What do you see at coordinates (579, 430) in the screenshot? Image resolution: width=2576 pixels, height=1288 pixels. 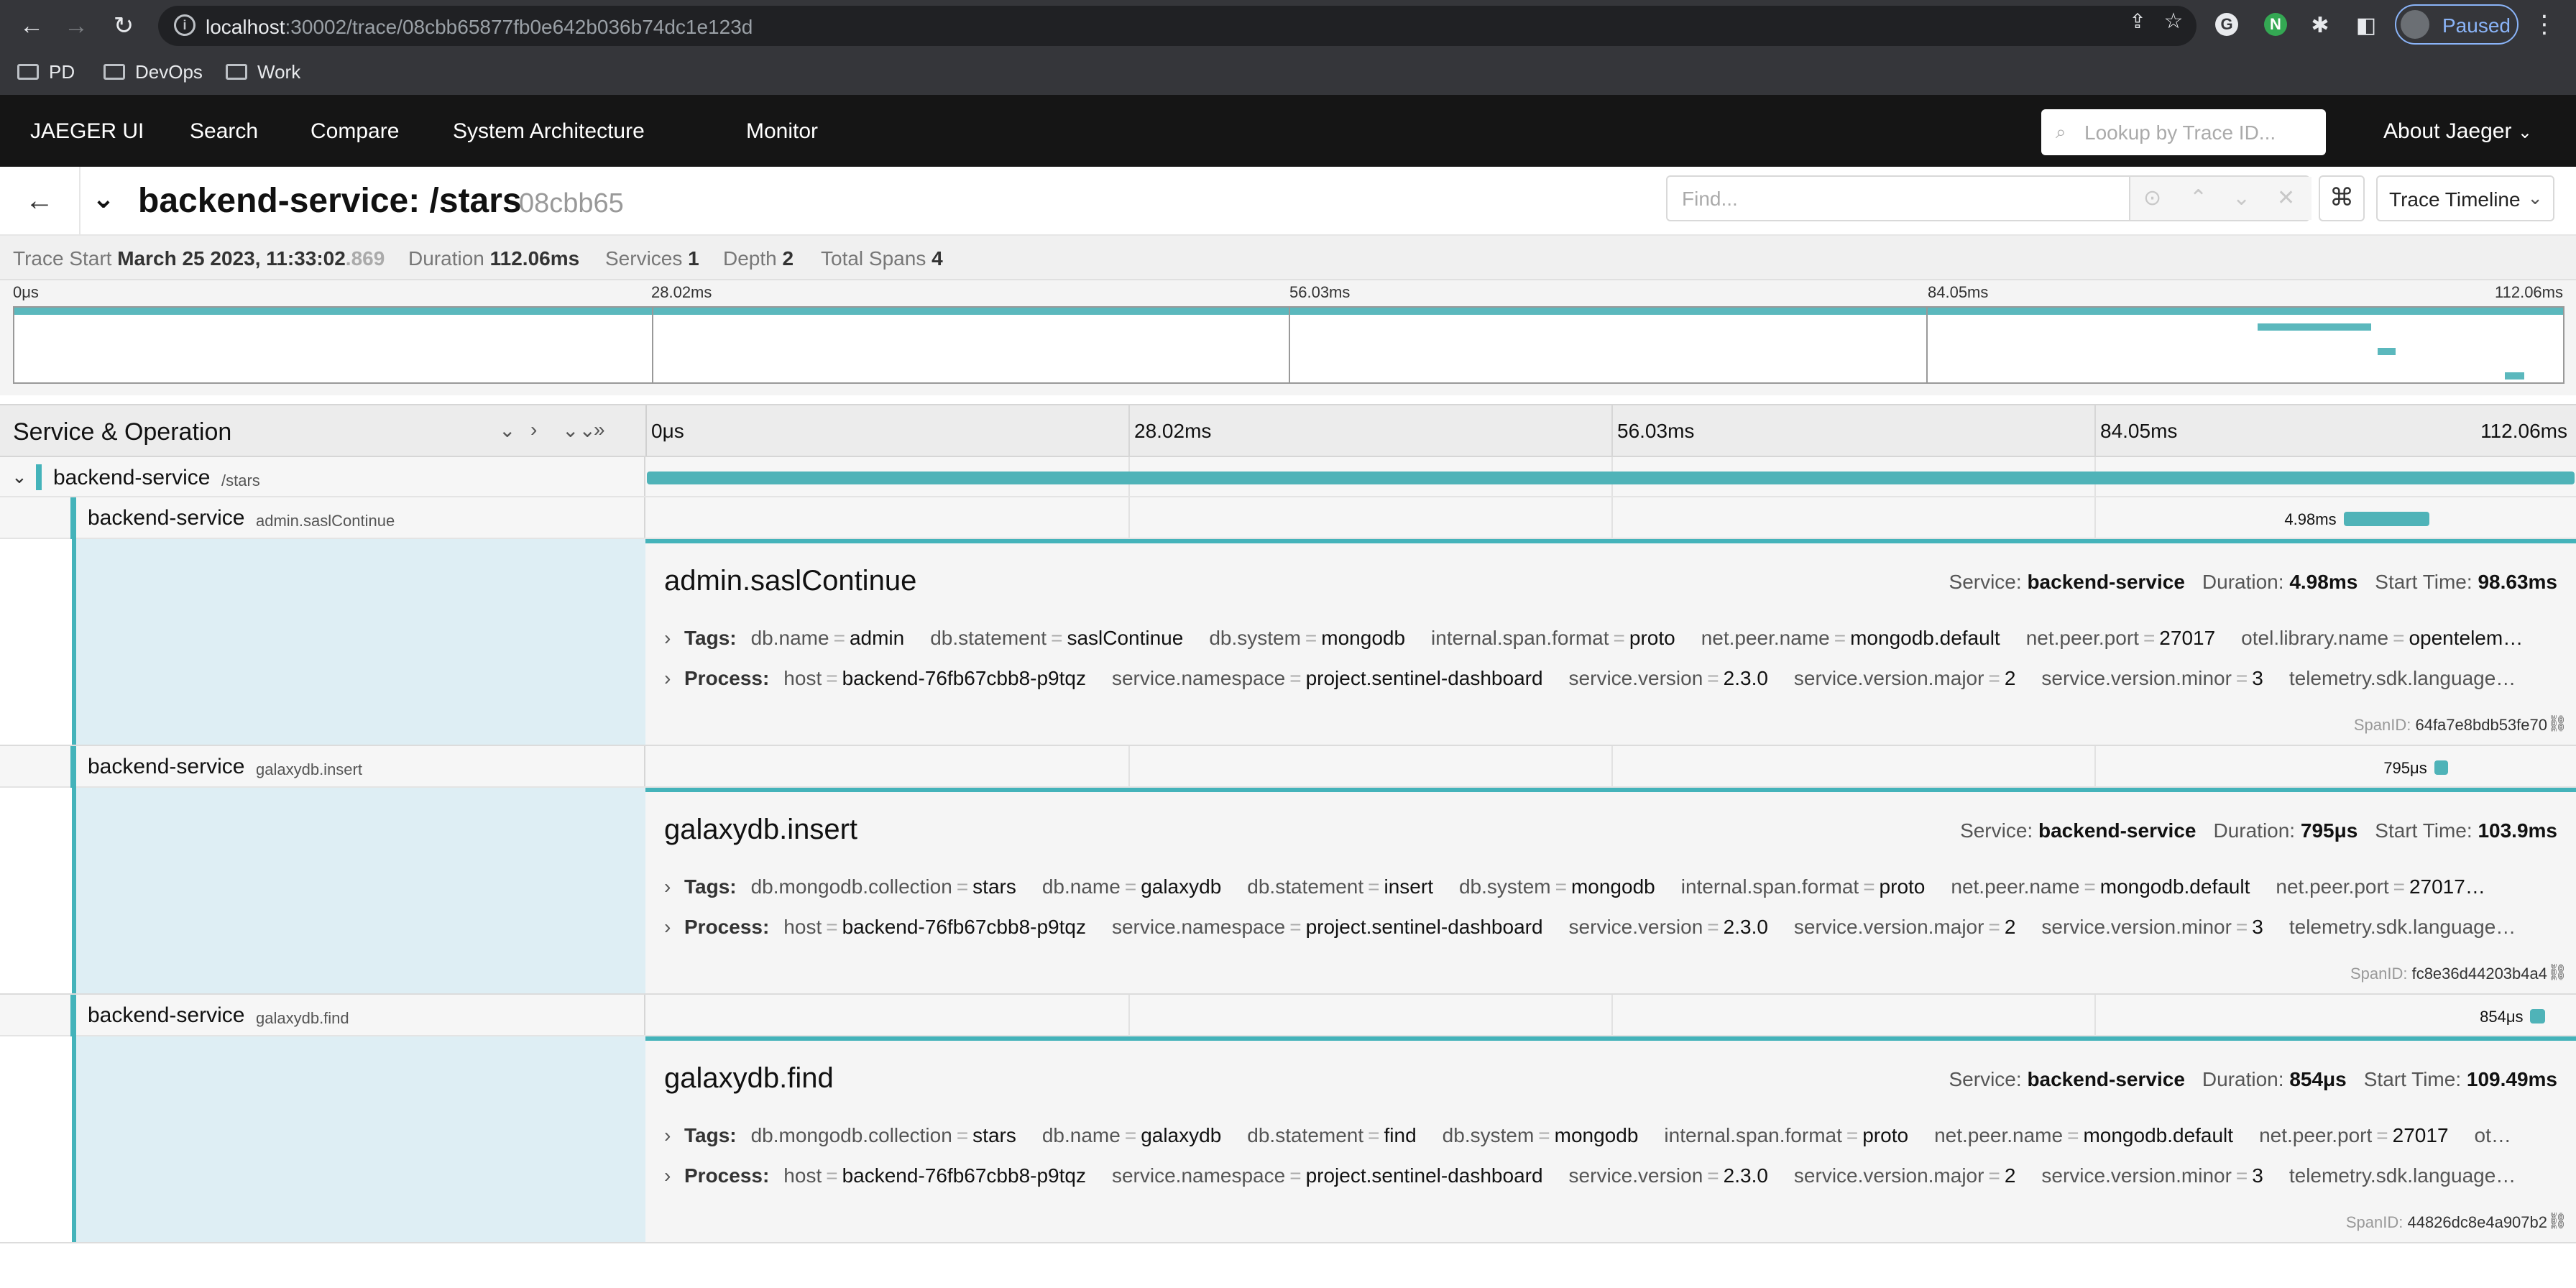 I see `collapse-all-icon: ⌄⌄` at bounding box center [579, 430].